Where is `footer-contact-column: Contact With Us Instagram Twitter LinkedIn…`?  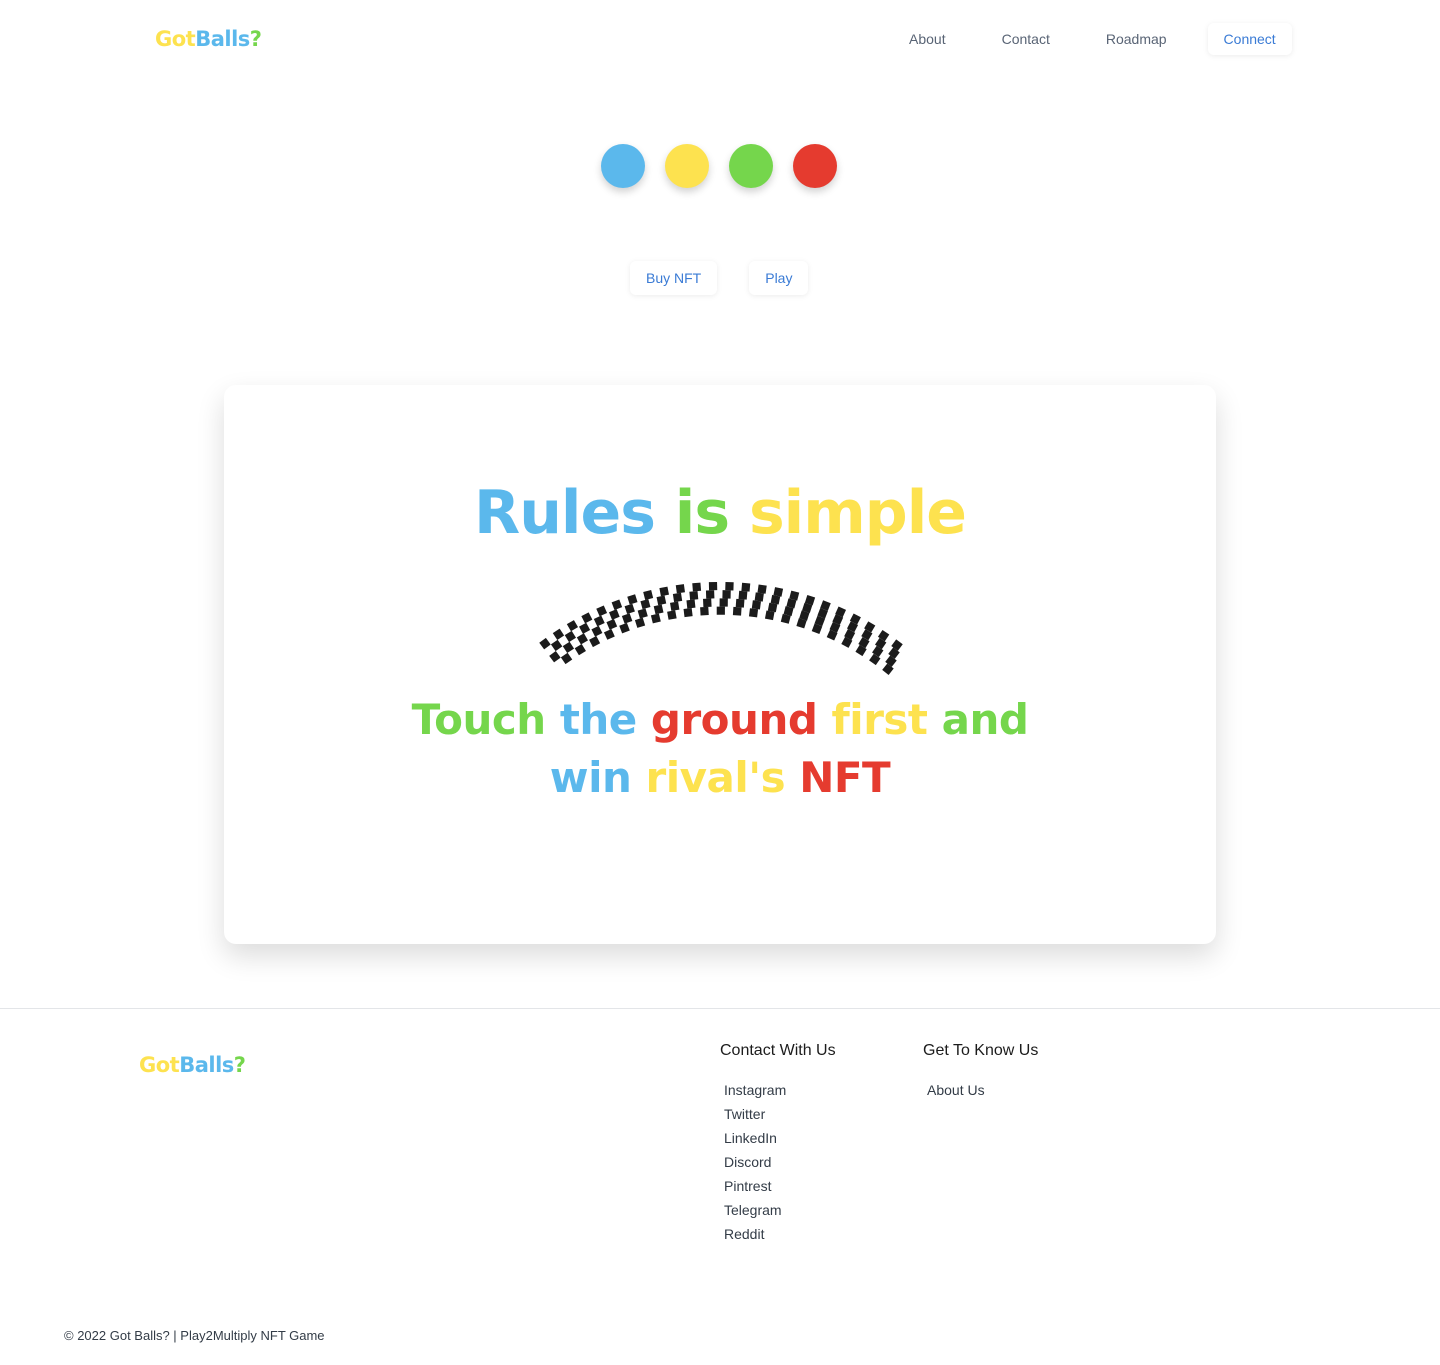 footer-contact-column: Contact With Us Instagram Twitter LinkedIn… is located at coordinates (778, 1145).